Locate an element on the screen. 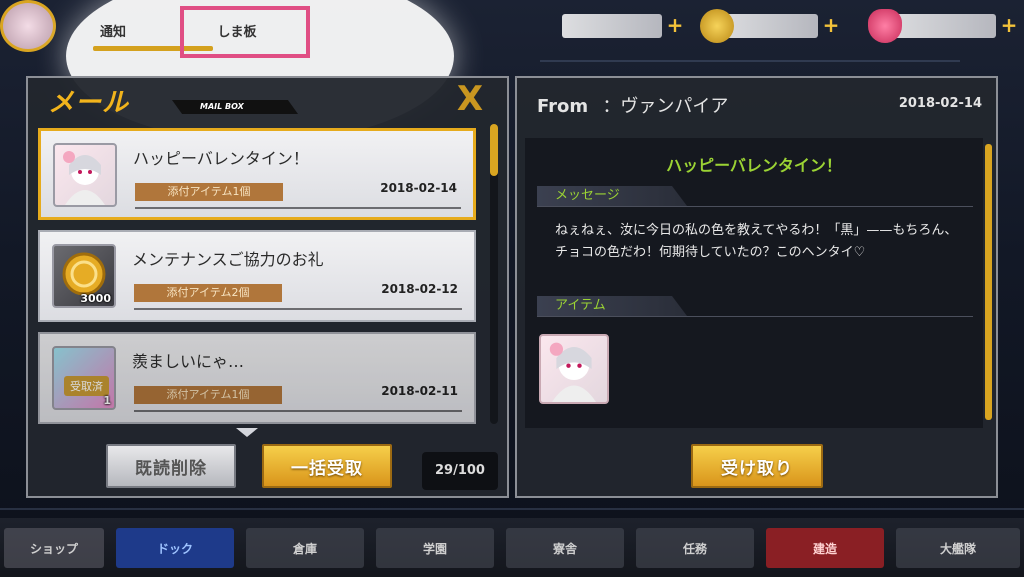 The height and width of the screenshot is (577, 1024). mail-date: 2018-02-14 is located at coordinates (418, 188).